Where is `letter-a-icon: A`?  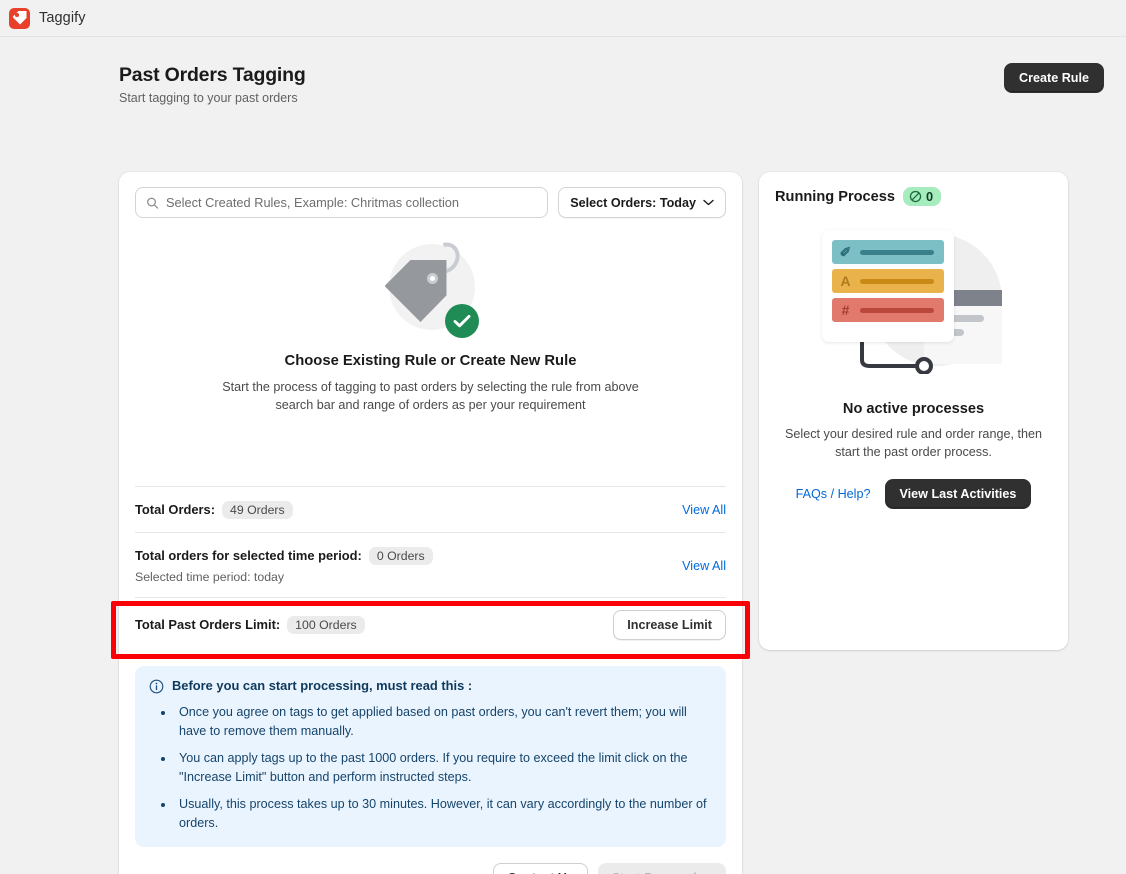
letter-a-icon: A is located at coordinates (845, 281).